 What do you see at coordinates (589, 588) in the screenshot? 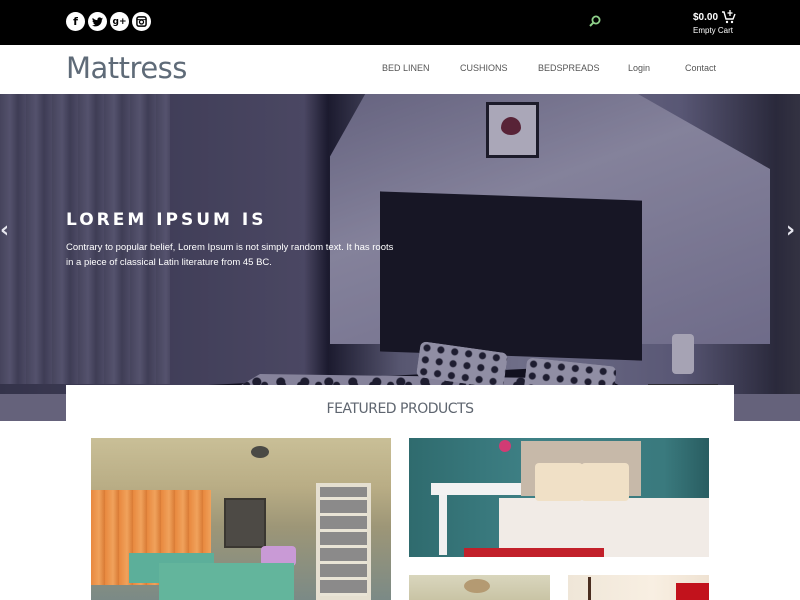
I see `bed-post` at bounding box center [589, 588].